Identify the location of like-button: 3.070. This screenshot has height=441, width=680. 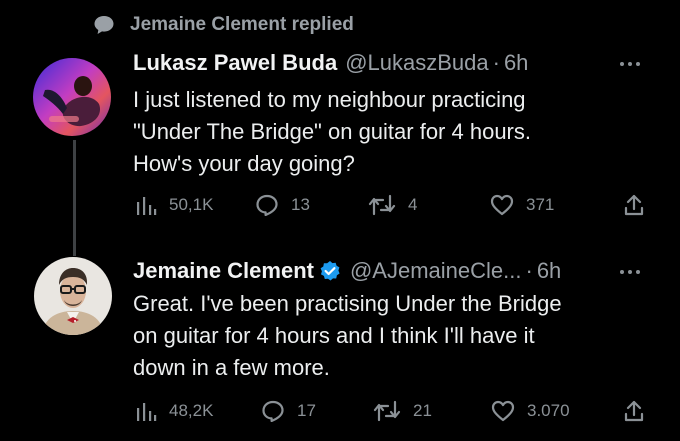
(530, 411).